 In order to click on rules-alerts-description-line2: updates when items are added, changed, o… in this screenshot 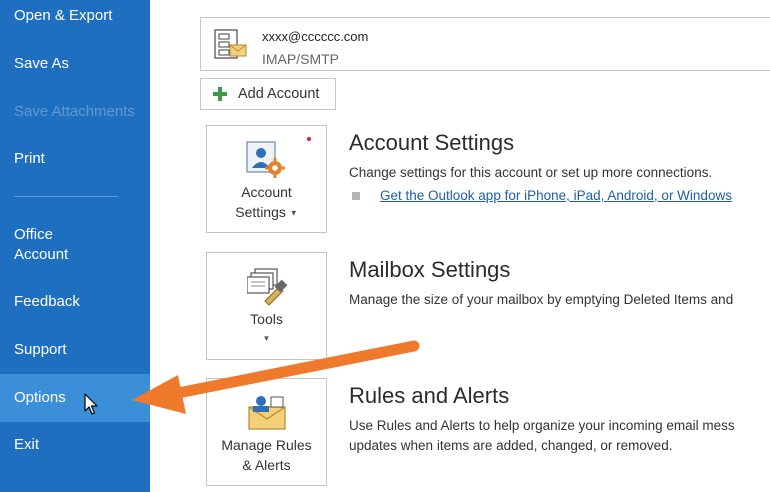, I will do `click(511, 445)`.